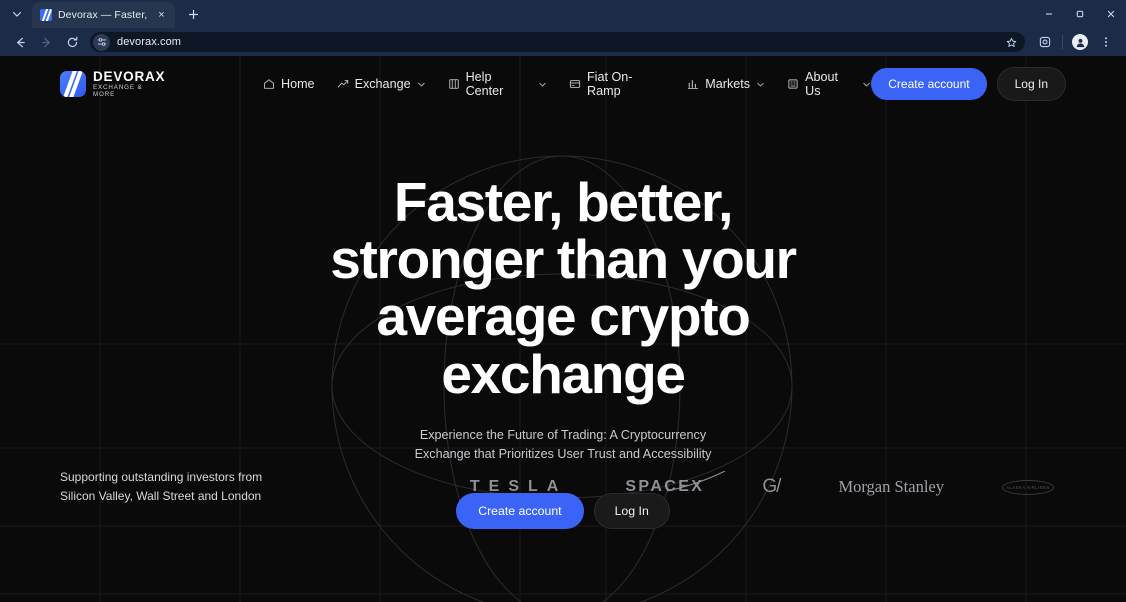  I want to click on maximize-button, so click(1079, 14).